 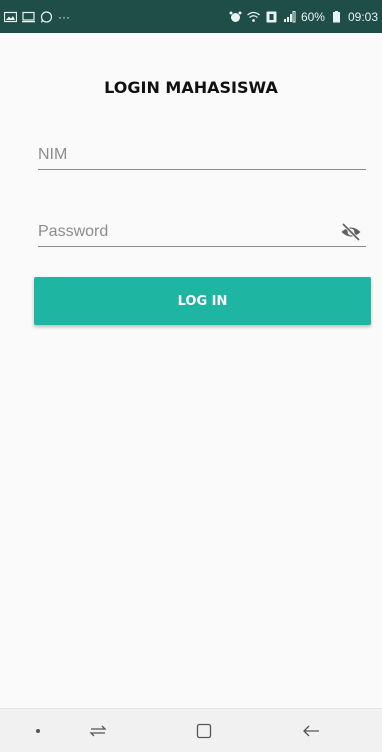 I want to click on recents-icon, so click(x=98, y=731).